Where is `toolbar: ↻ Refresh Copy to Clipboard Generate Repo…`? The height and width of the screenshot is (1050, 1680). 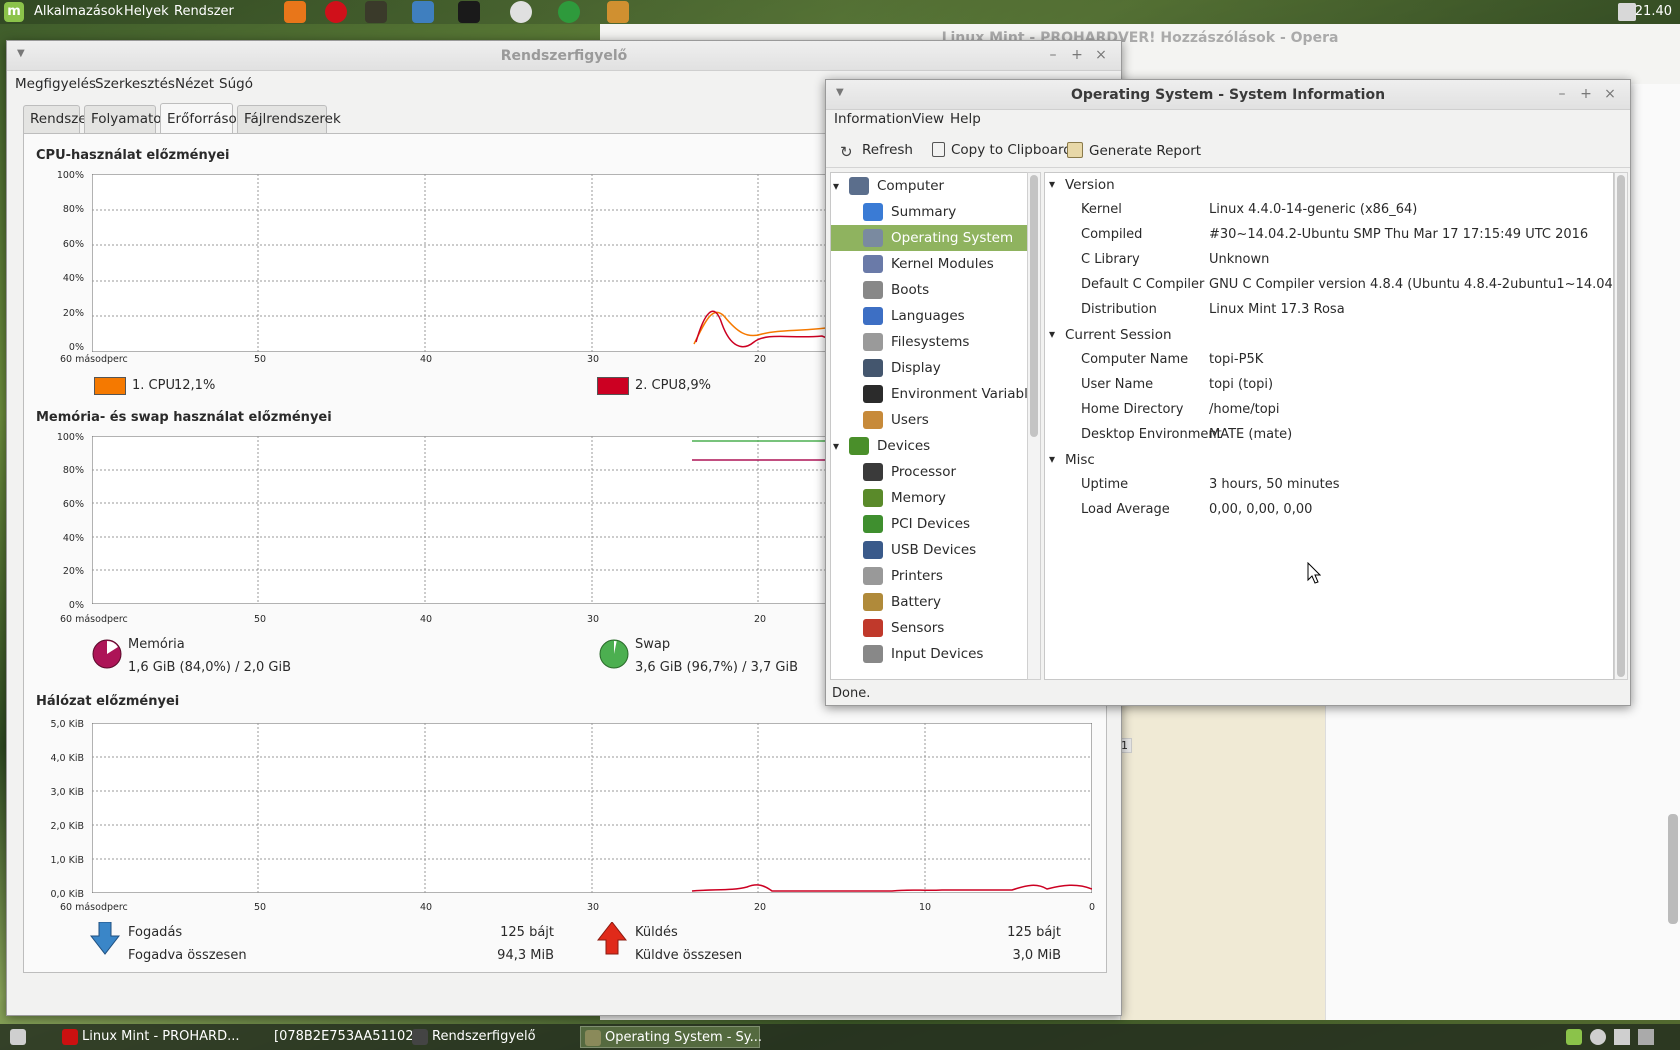 toolbar: ↻ Refresh Copy to Clipboard Generate Repo… is located at coordinates (1228, 151).